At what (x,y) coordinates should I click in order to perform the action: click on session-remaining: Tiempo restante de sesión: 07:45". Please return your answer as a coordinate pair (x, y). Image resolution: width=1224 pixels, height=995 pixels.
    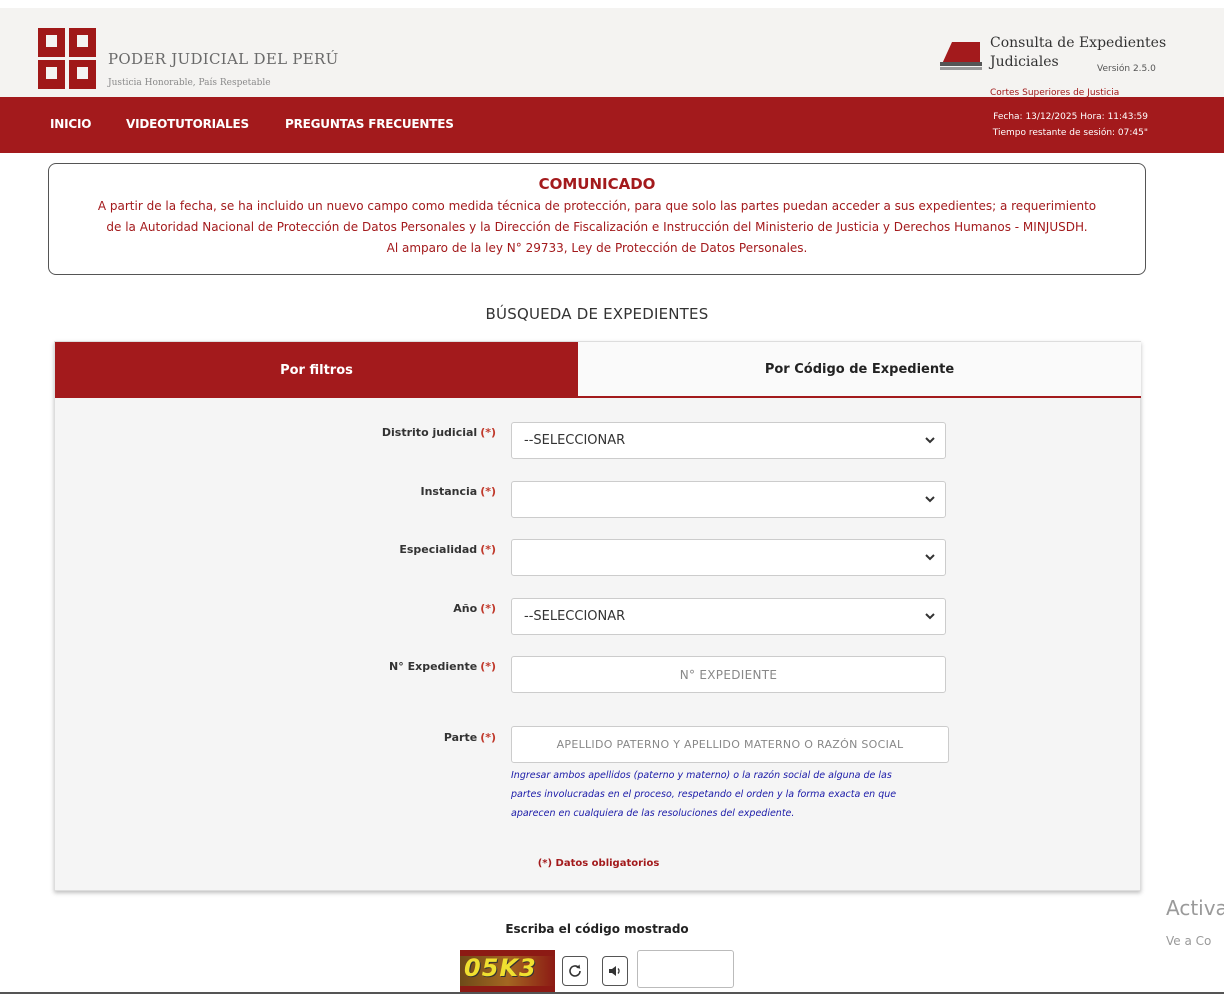
    Looking at the image, I should click on (1070, 133).